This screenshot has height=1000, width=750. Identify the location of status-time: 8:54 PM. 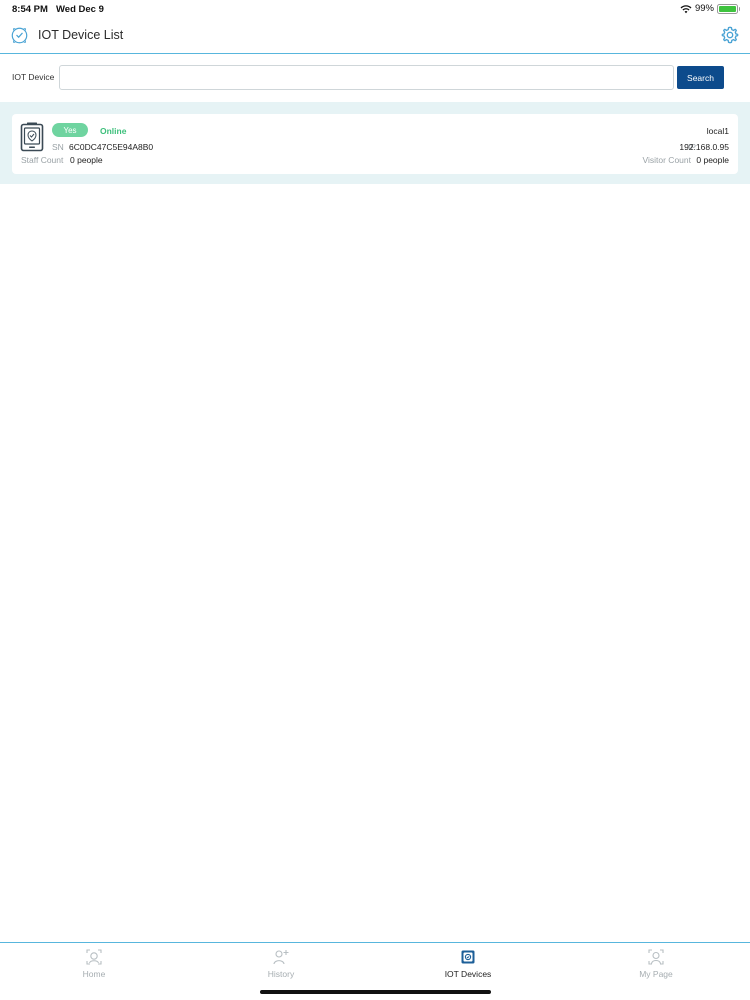
(30, 9).